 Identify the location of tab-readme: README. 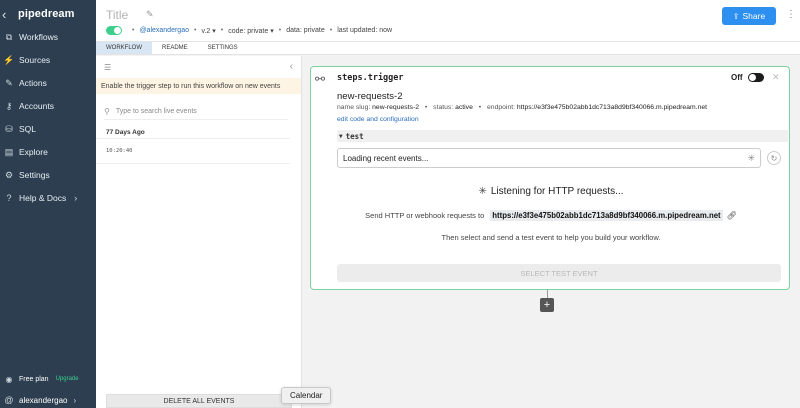
(175, 48).